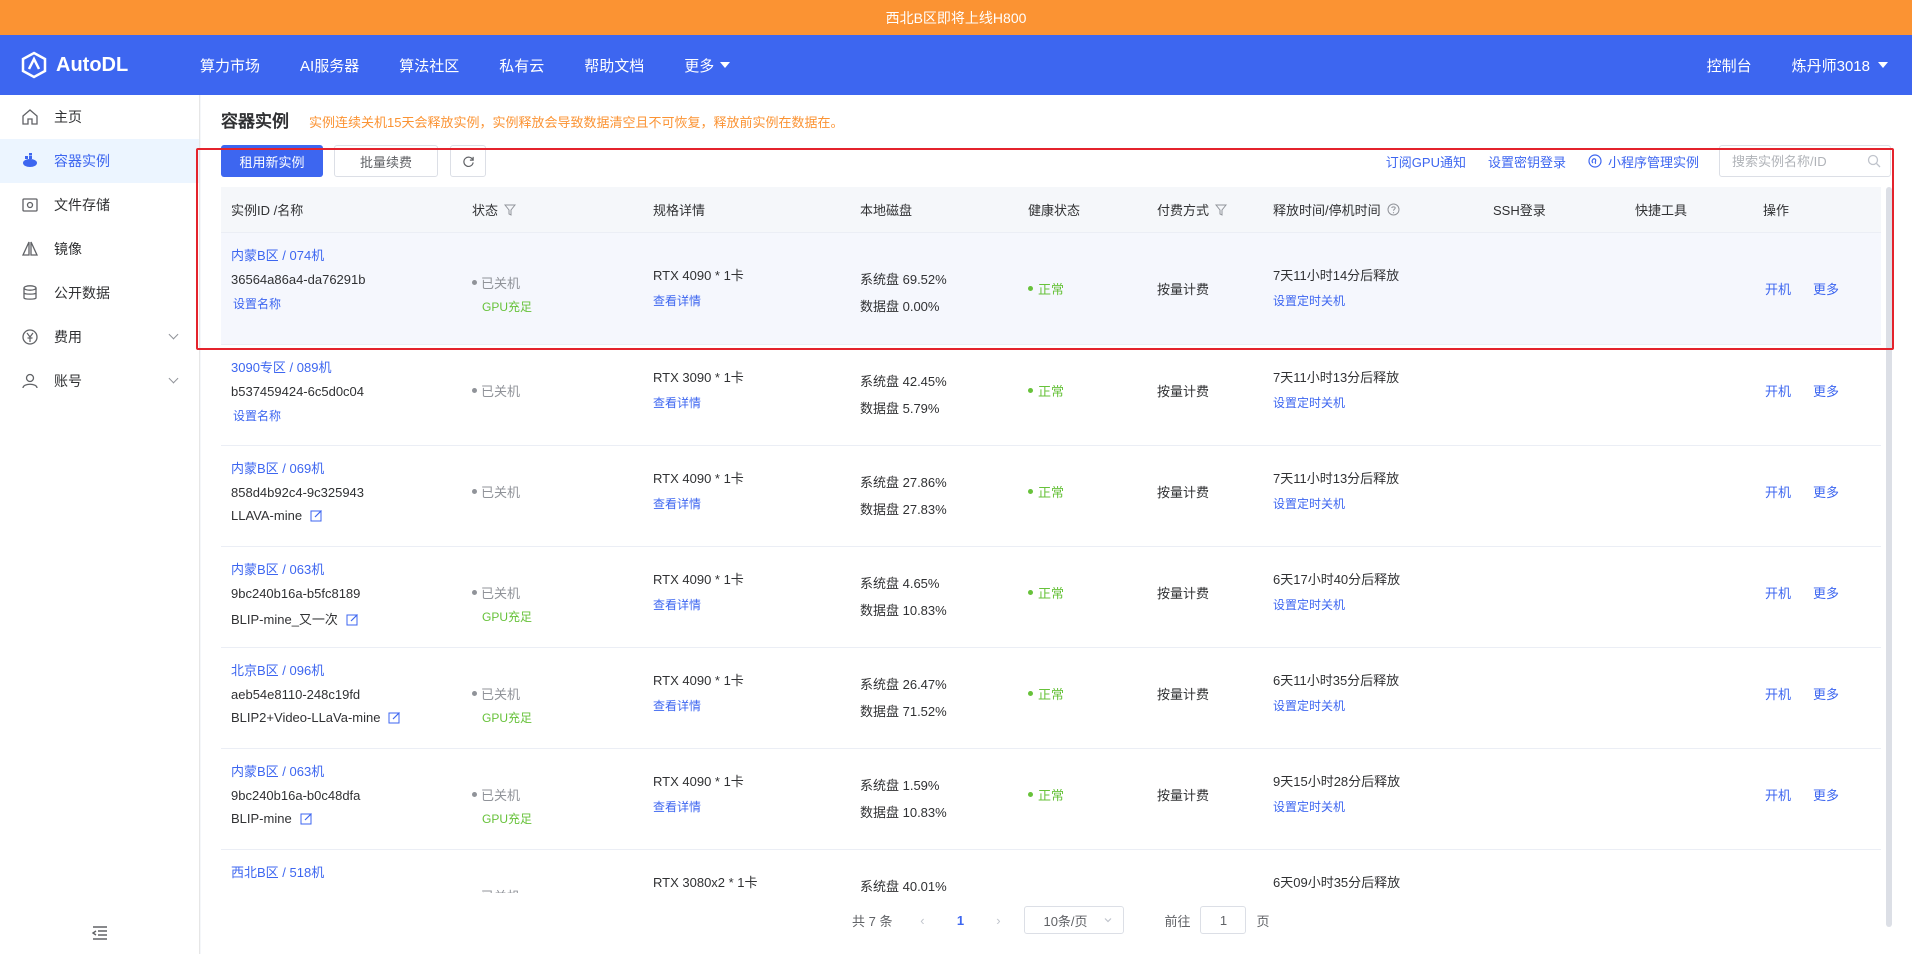 The width and height of the screenshot is (1912, 954). I want to click on console-link: 控制台, so click(1729, 65).